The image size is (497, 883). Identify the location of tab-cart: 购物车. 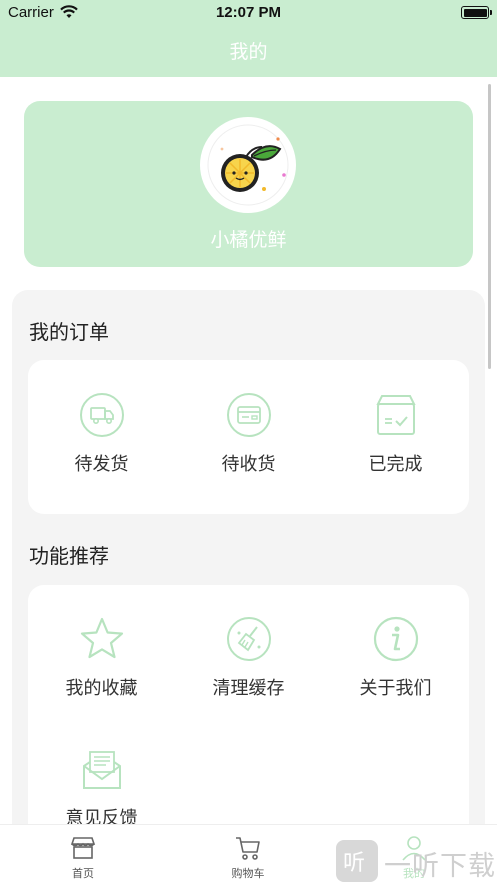
(248, 858).